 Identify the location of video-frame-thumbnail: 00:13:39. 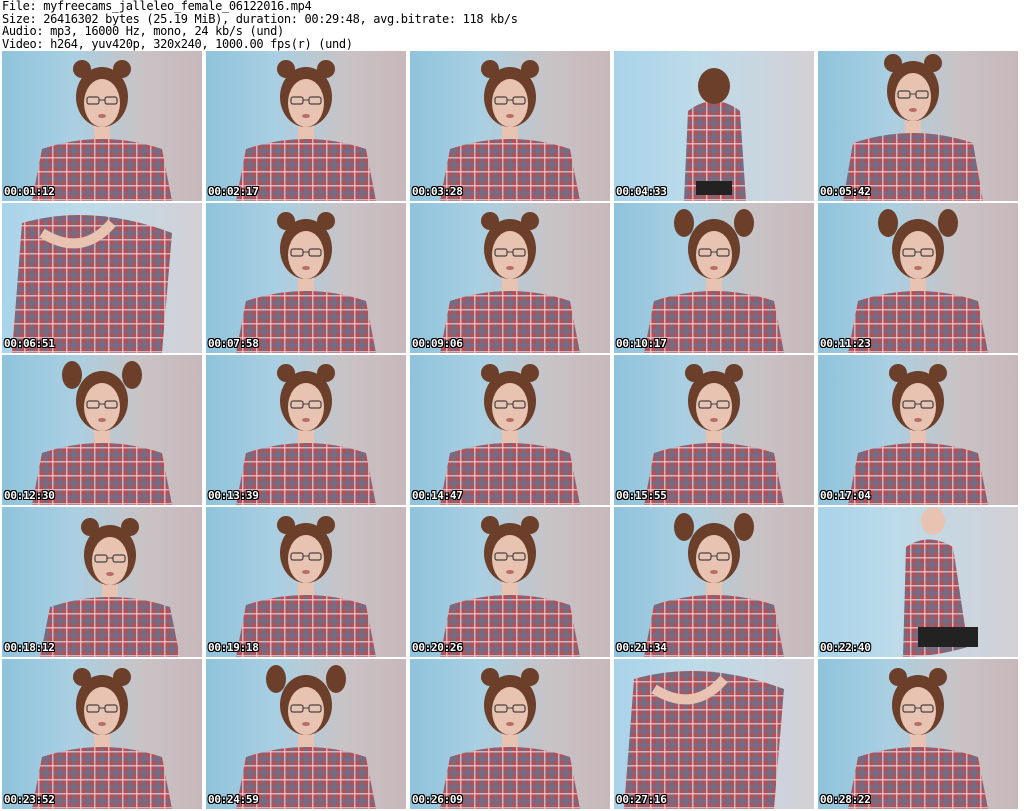
(306, 430).